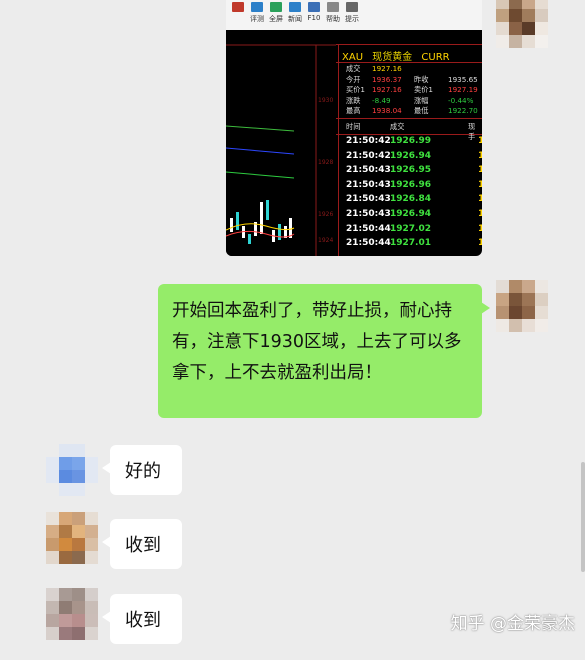 The image size is (585, 660). What do you see at coordinates (412, 101) in the screenshot?
I see `quote-row: 涨跌 -8.49 涨幅 -0.44%` at bounding box center [412, 101].